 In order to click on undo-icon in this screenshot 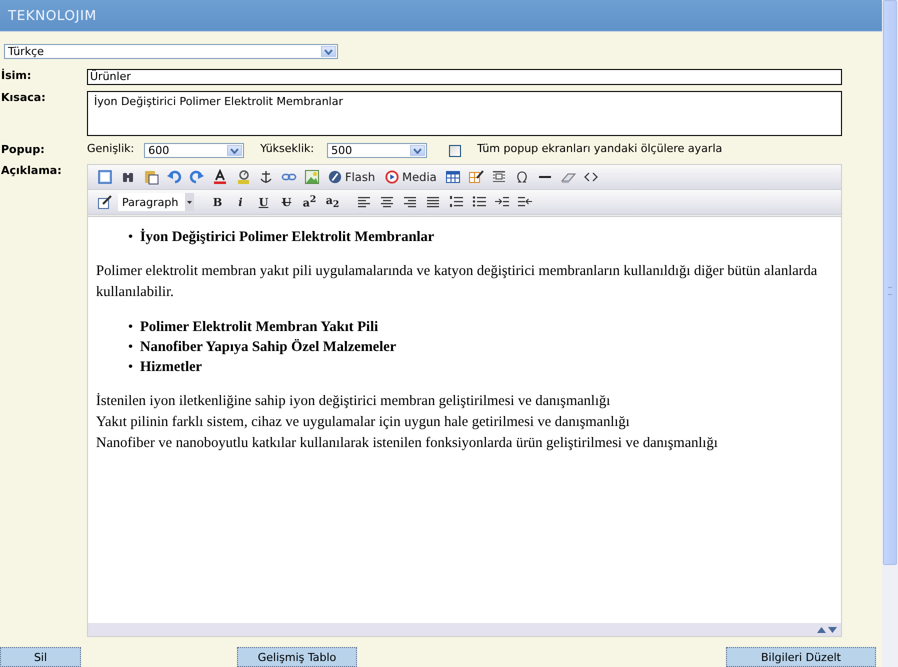, I will do `click(174, 177)`.